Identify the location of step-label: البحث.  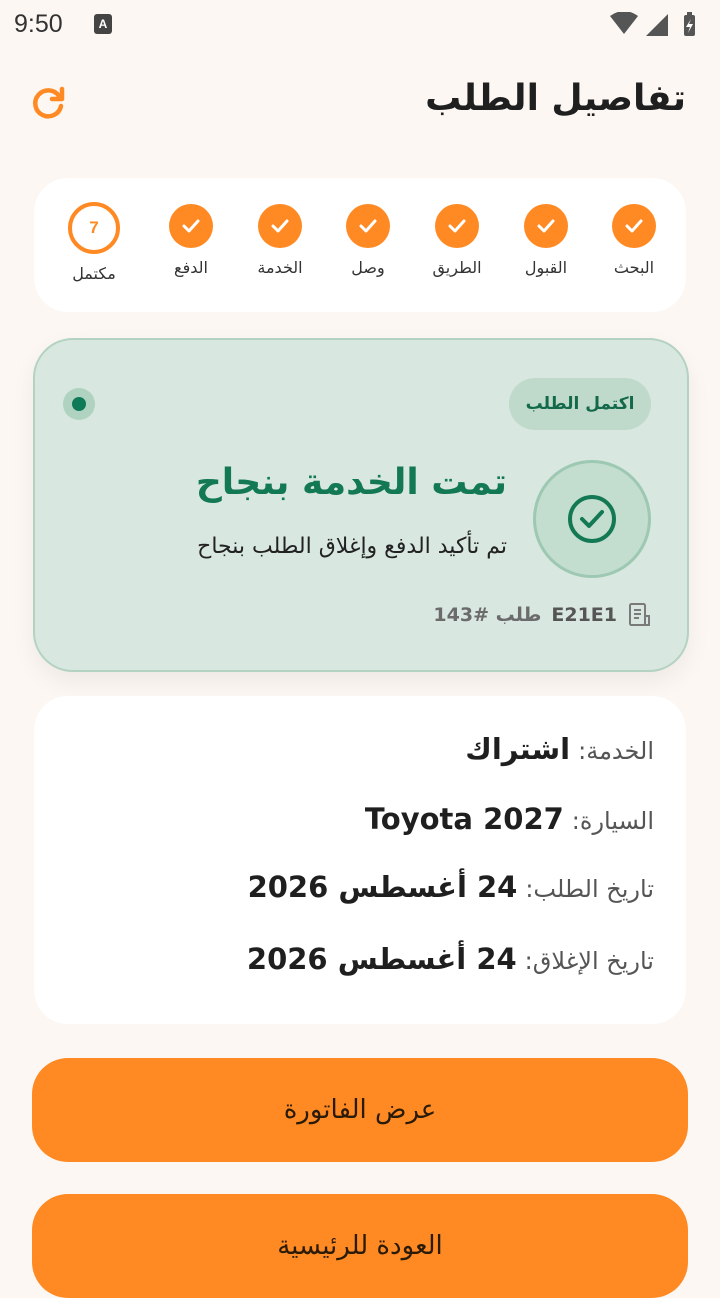
(634, 267).